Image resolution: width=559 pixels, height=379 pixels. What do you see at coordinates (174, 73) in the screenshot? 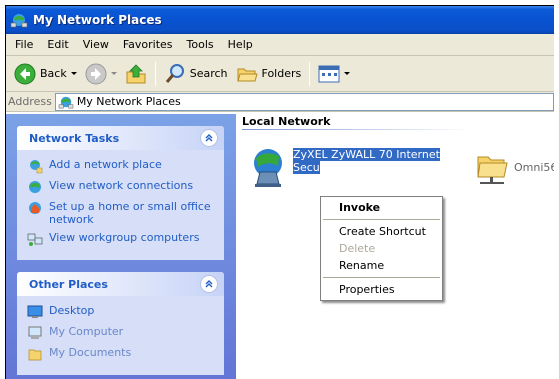
I see `search-icon` at bounding box center [174, 73].